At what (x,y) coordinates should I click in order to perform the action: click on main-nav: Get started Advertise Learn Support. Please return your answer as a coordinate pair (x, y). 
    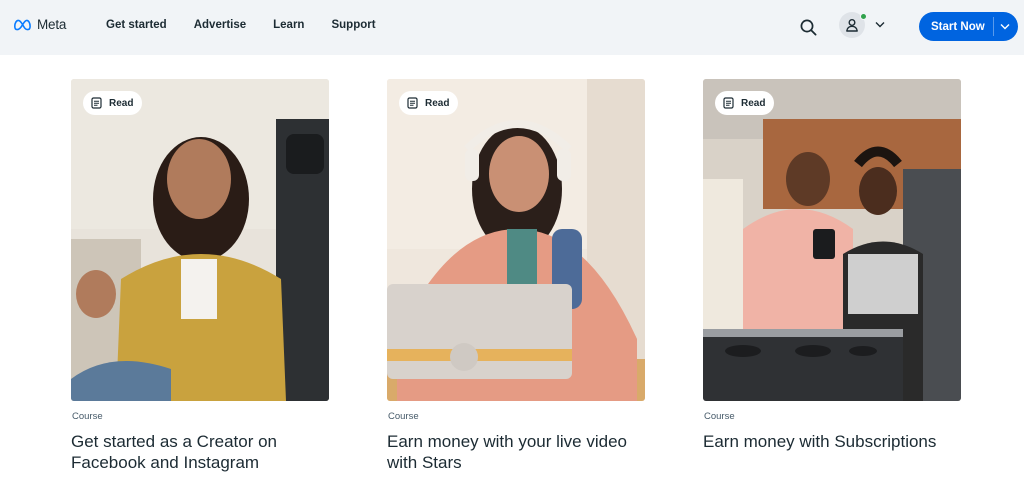
    Looking at the image, I should click on (254, 25).